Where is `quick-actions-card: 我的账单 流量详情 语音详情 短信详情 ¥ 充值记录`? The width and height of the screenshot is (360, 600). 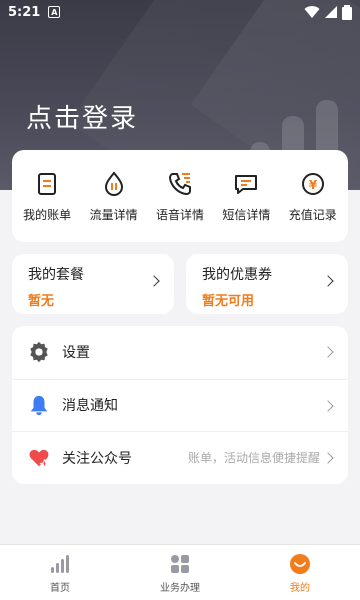
quick-actions-card: 我的账单 流量详情 语音详情 短信详情 ¥ 充值记录 is located at coordinates (180, 196).